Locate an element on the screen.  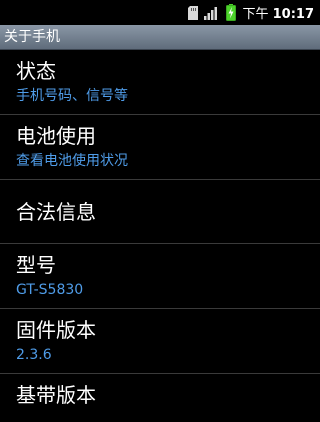
item-title: 电池使用 is located at coordinates (56, 136).